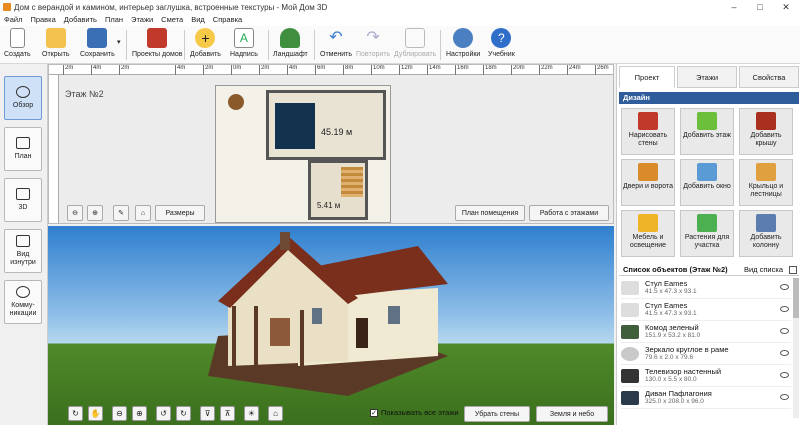  What do you see at coordinates (497, 414) in the screenshot?
I see `remove-walls-button: Убрать стены` at bounding box center [497, 414].